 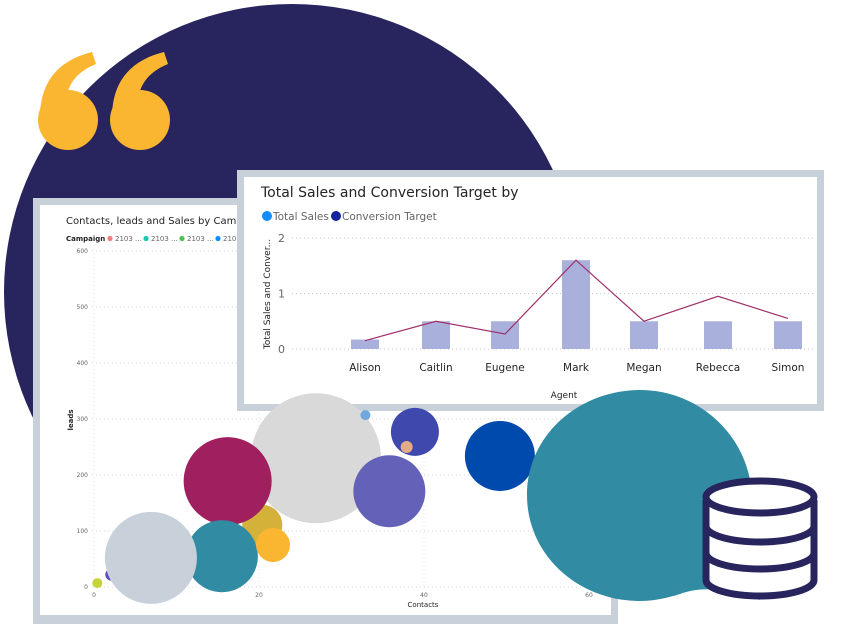 I want to click on scatter-y-tick: 100, so click(x=83, y=531).